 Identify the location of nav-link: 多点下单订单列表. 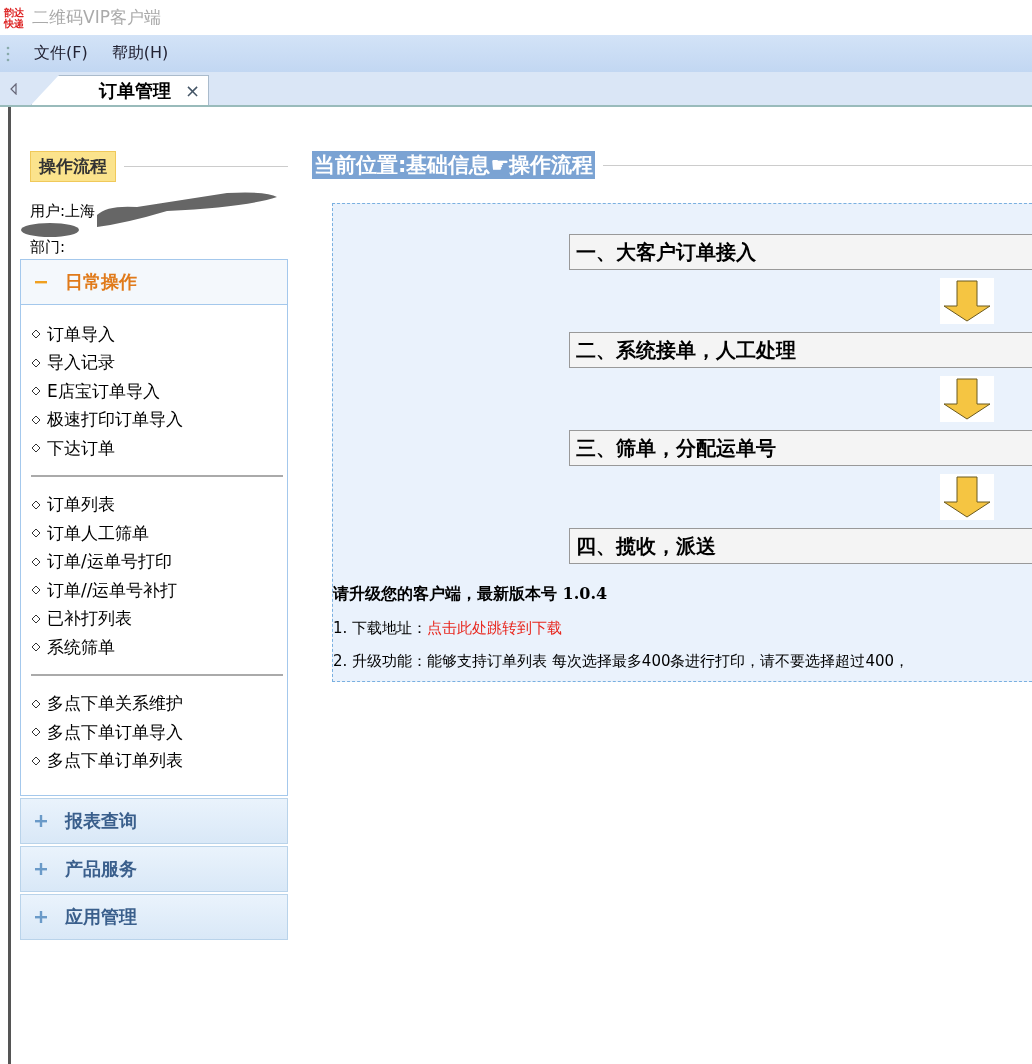
(115, 761).